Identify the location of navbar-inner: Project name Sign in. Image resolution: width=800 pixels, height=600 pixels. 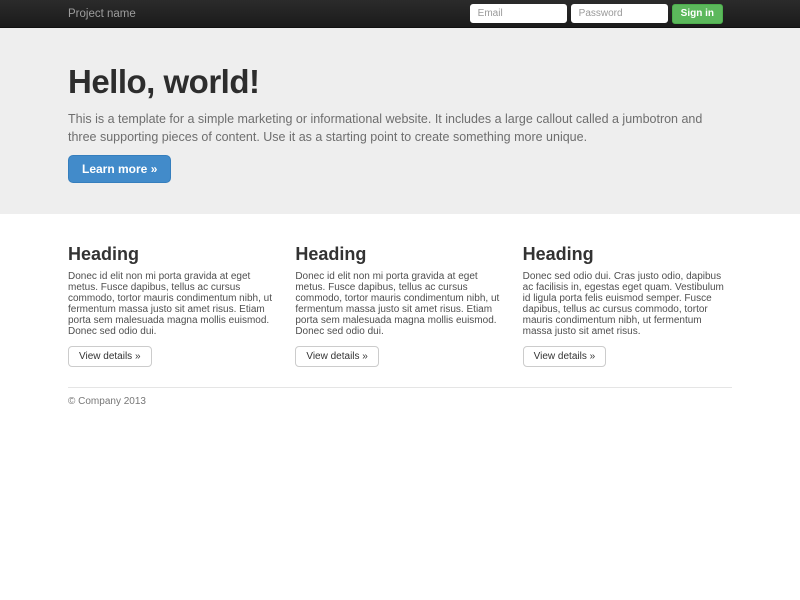
(400, 13).